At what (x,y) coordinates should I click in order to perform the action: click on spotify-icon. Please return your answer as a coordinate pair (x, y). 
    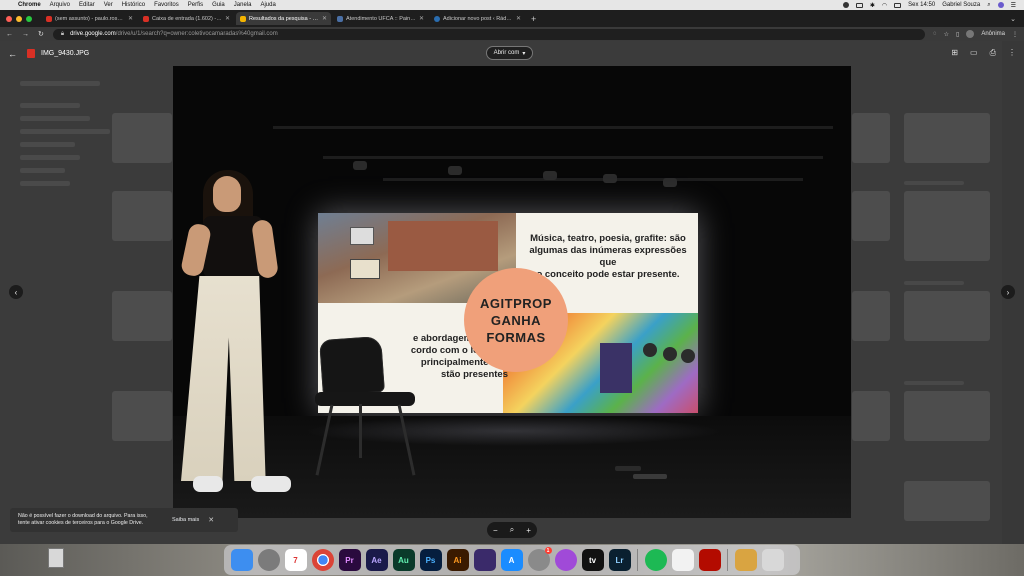
    Looking at the image, I should click on (655, 560).